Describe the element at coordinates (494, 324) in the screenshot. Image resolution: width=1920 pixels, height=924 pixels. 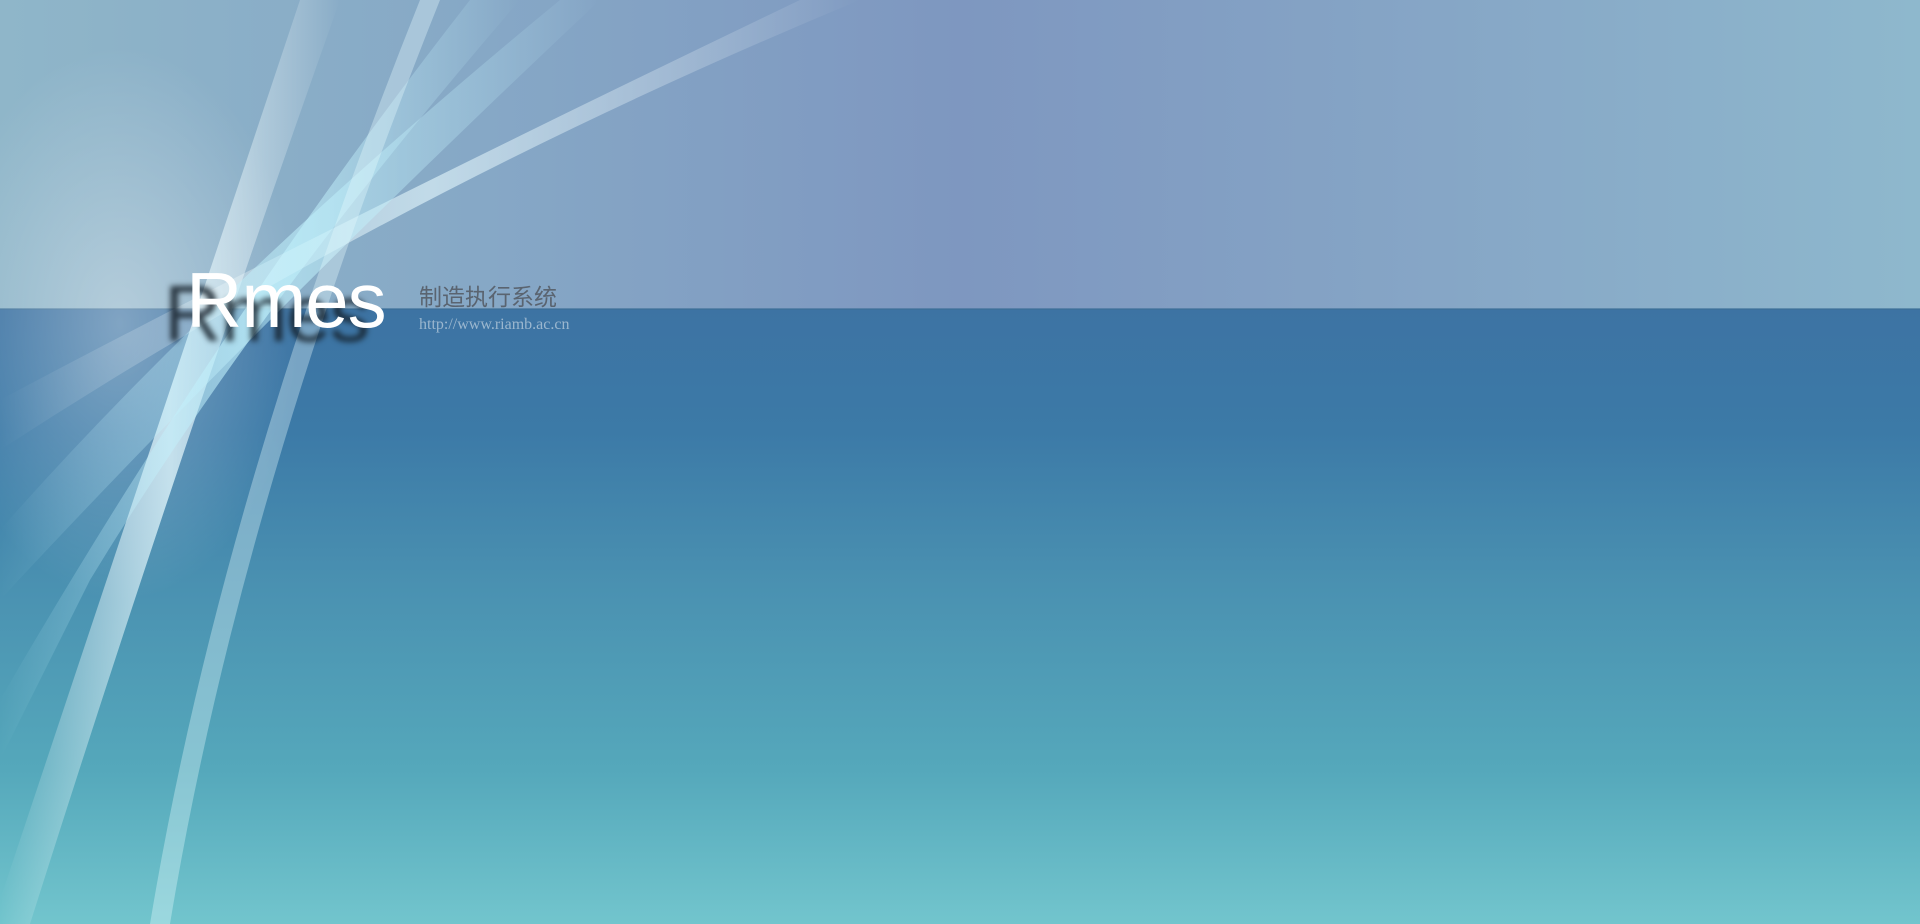
I see `company-url: http://www.riamb.ac.cn` at that location.